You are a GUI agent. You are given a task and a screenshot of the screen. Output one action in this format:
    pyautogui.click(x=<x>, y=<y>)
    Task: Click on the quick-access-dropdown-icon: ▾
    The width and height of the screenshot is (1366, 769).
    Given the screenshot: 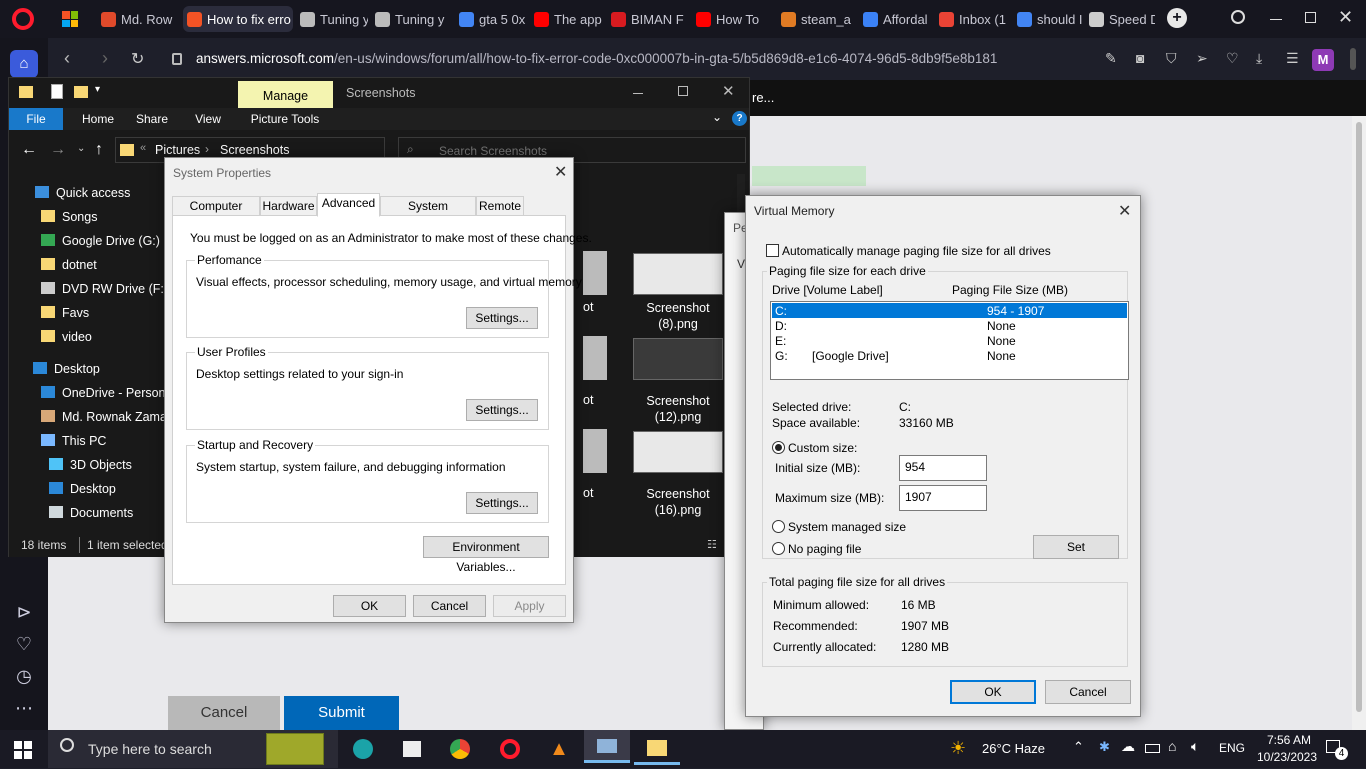 What is the action you would take?
    pyautogui.click(x=97, y=89)
    